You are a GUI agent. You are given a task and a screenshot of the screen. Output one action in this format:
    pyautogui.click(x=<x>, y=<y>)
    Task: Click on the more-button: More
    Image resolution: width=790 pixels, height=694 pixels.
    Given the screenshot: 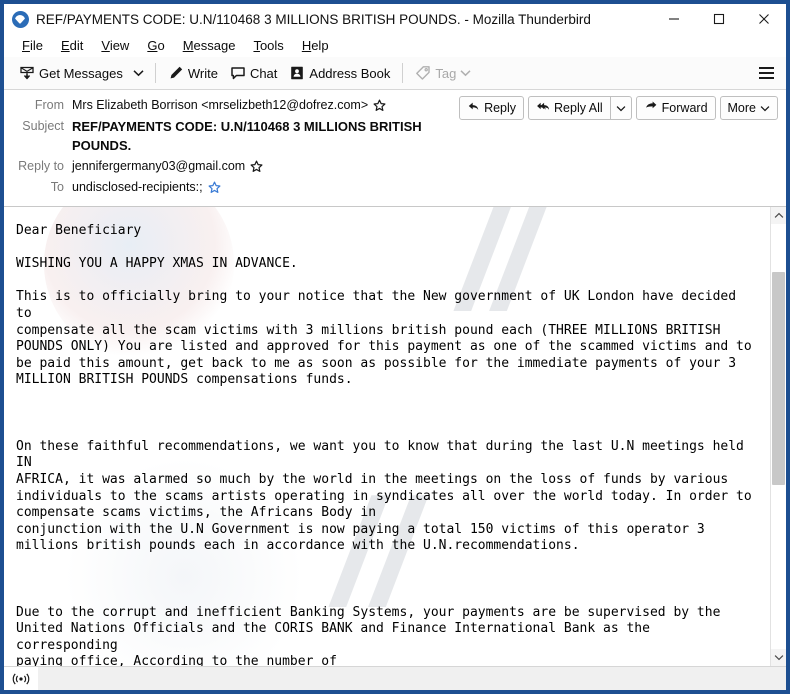 What is the action you would take?
    pyautogui.click(x=748, y=108)
    